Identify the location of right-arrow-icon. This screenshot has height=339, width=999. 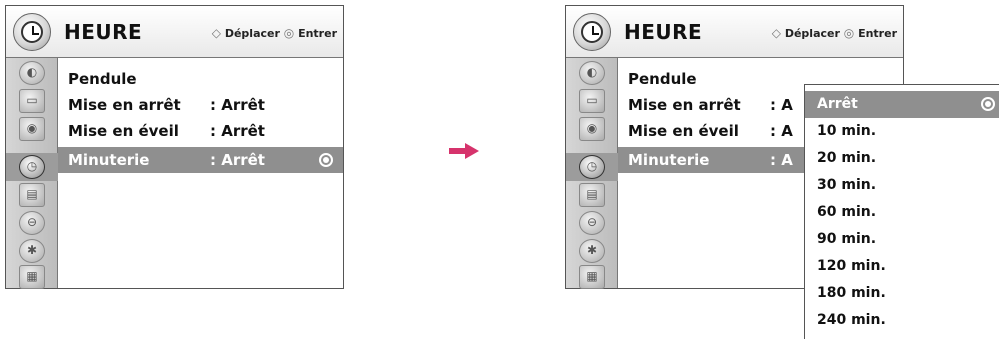
(464, 151).